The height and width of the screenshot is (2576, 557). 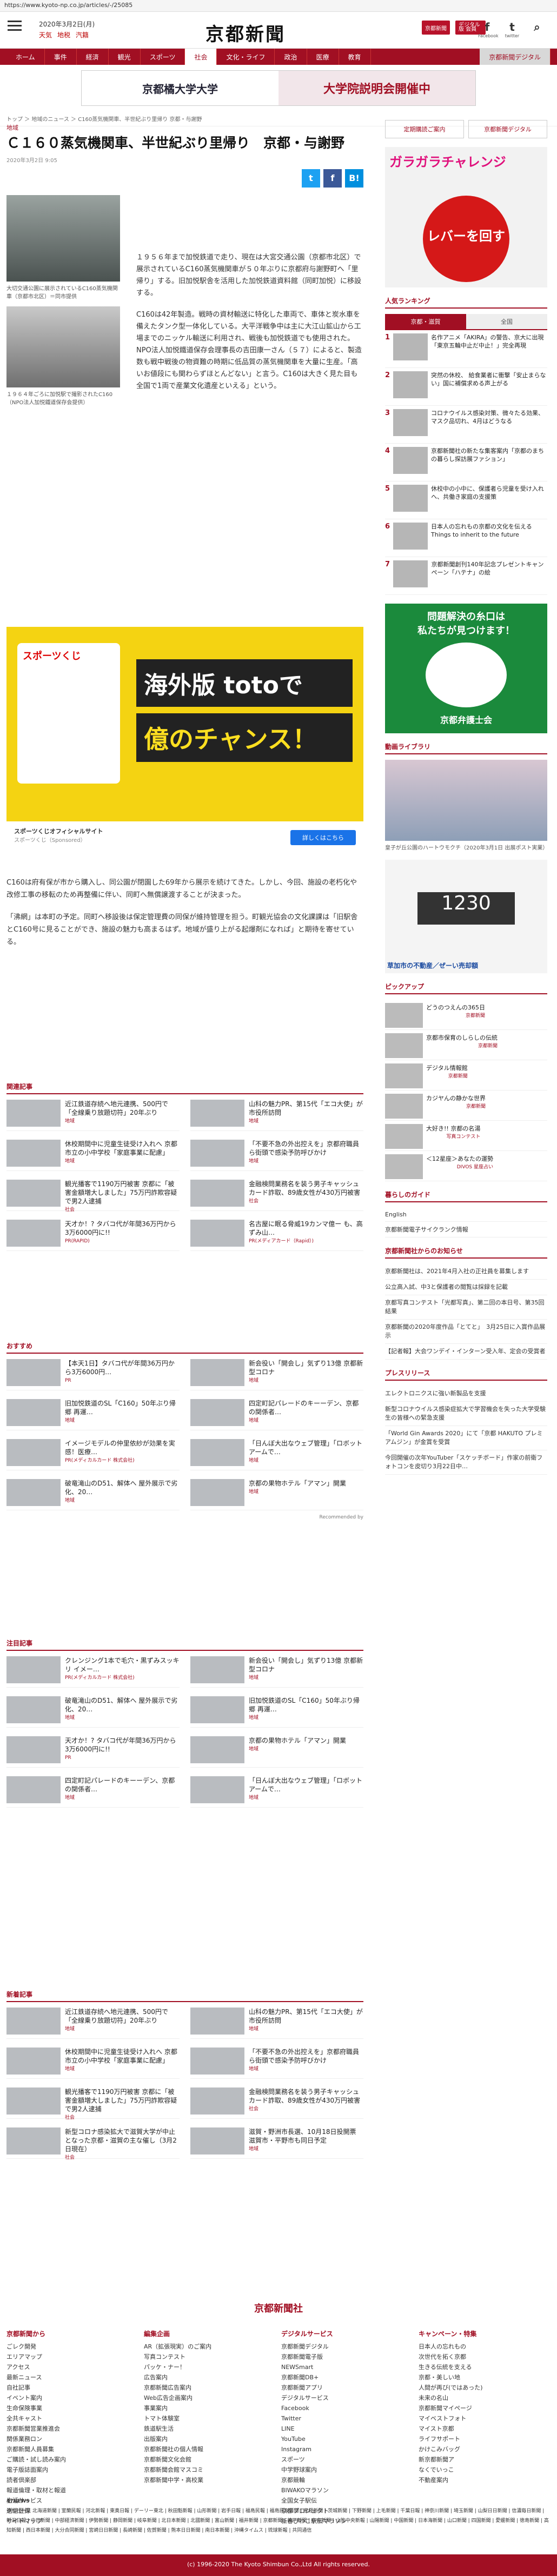 What do you see at coordinates (72, 2367) in the screenshot?
I see `footer-link: アクセス` at bounding box center [72, 2367].